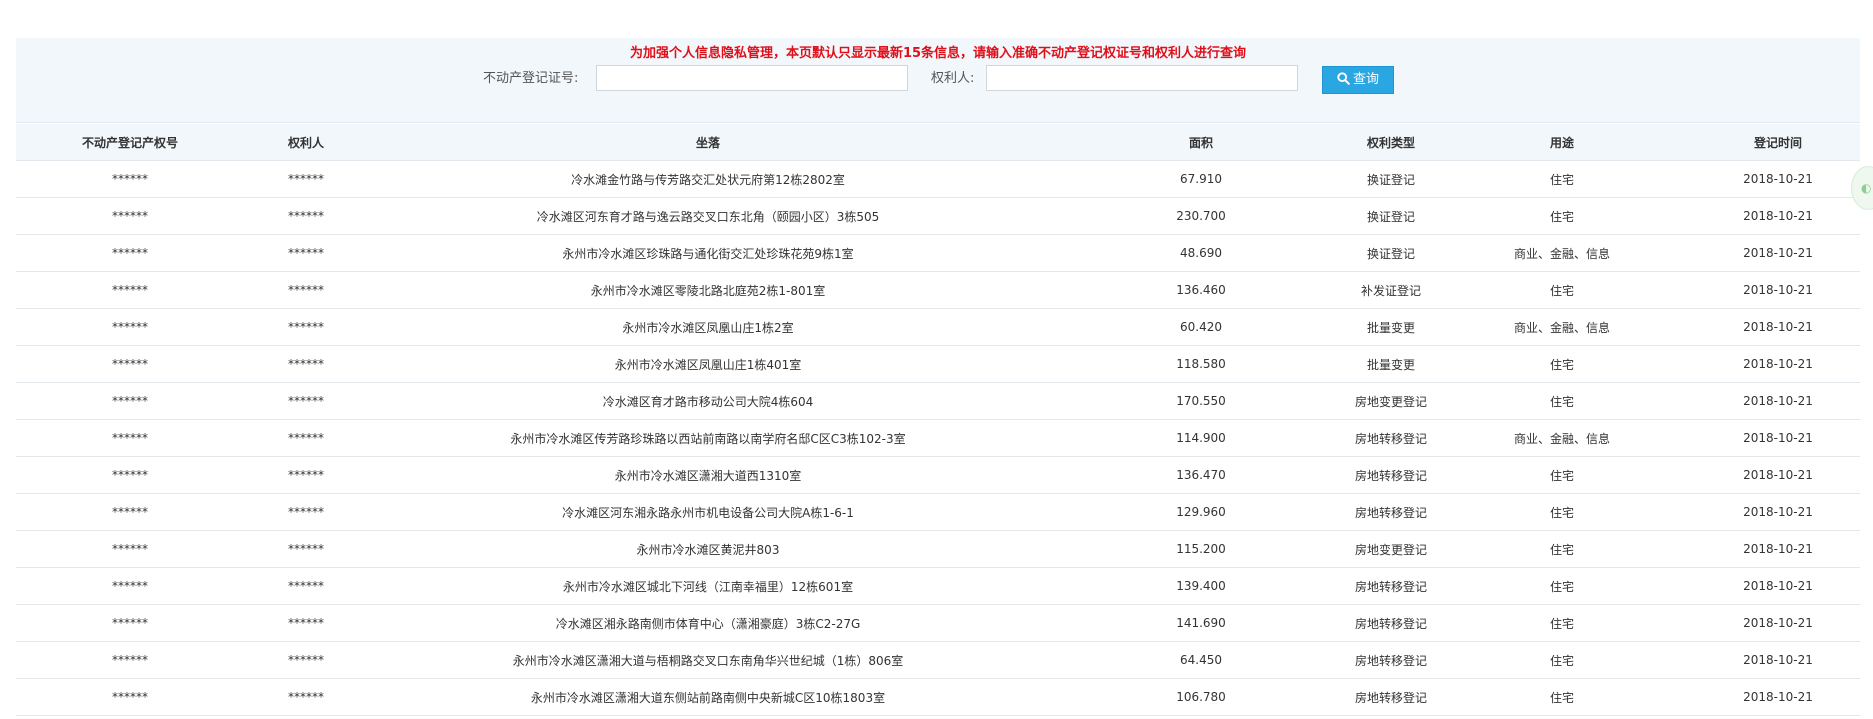  I want to click on cert-number-label: 不动产登记证号:, so click(531, 78).